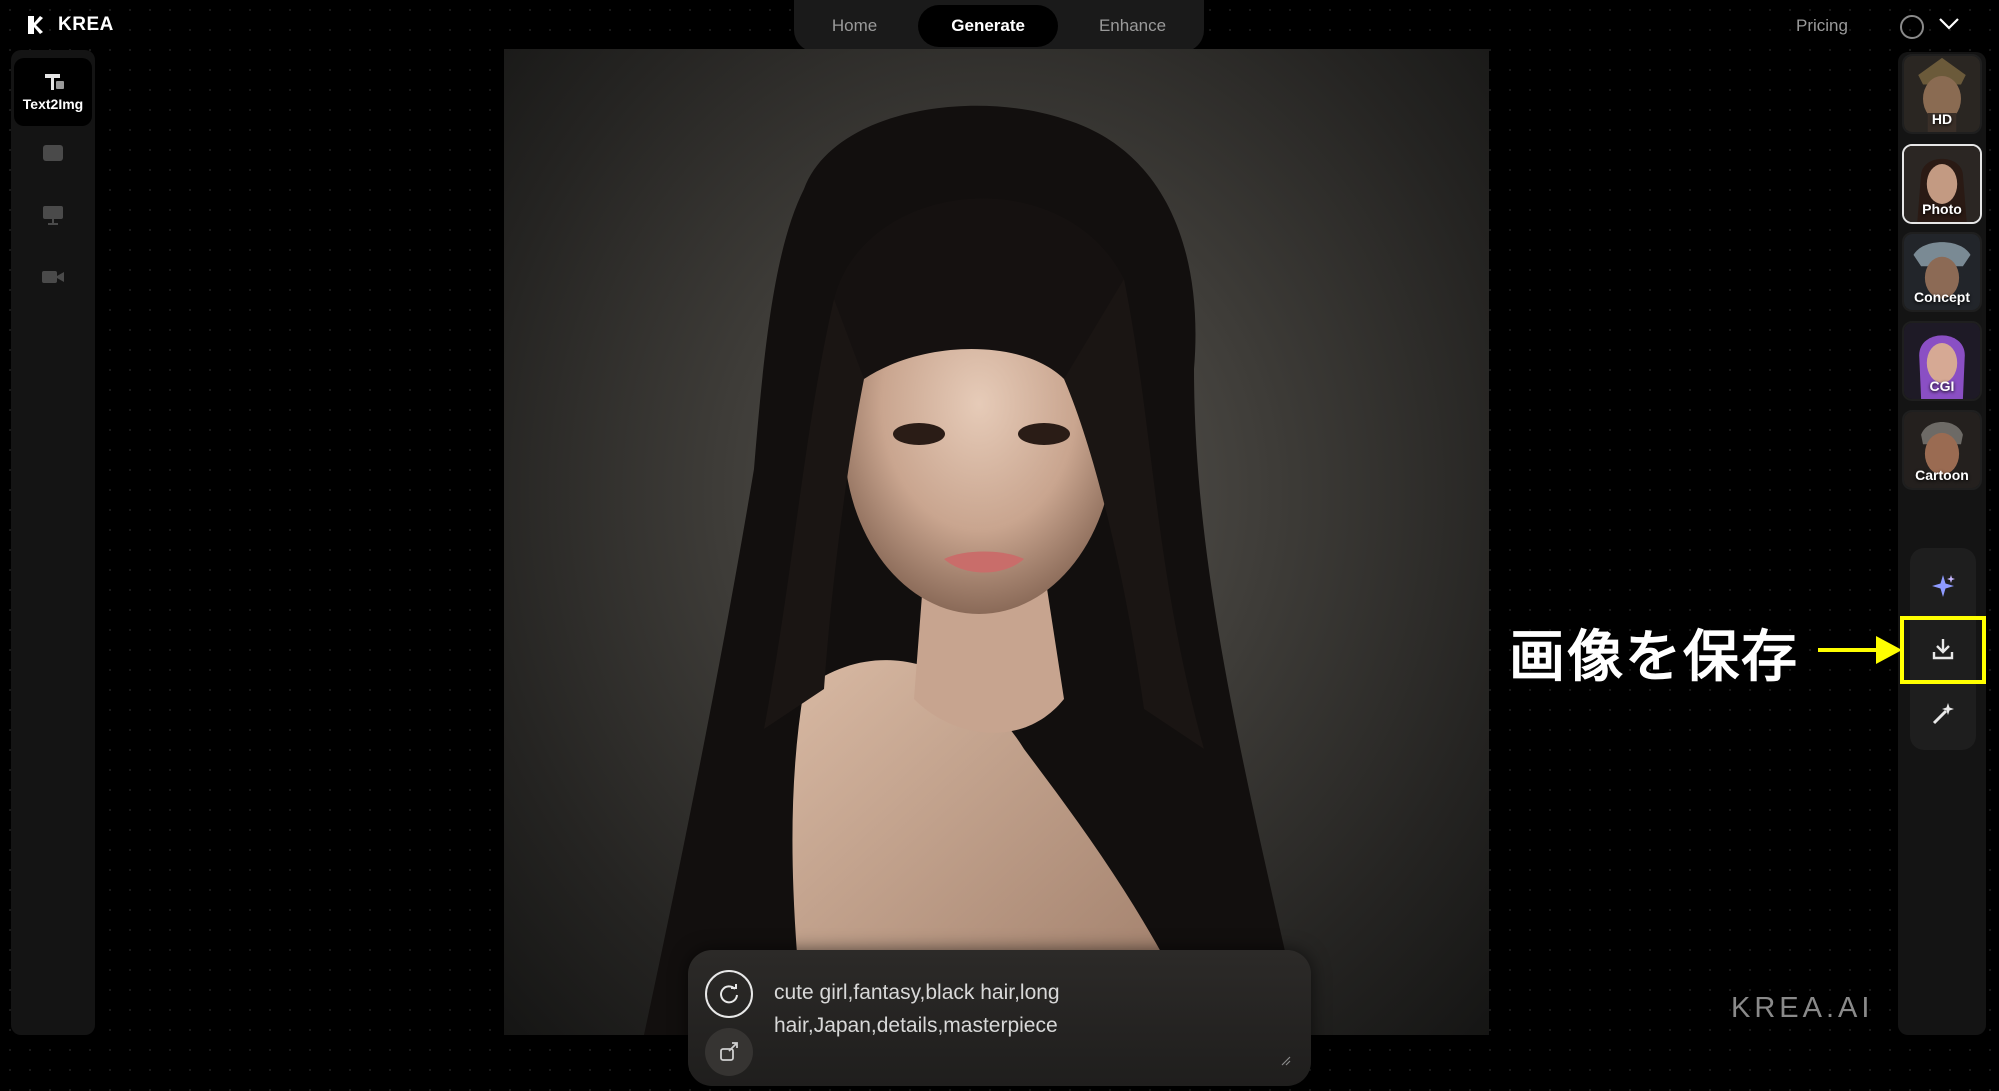 This screenshot has height=1091, width=1999. I want to click on video-icon, so click(53, 277).